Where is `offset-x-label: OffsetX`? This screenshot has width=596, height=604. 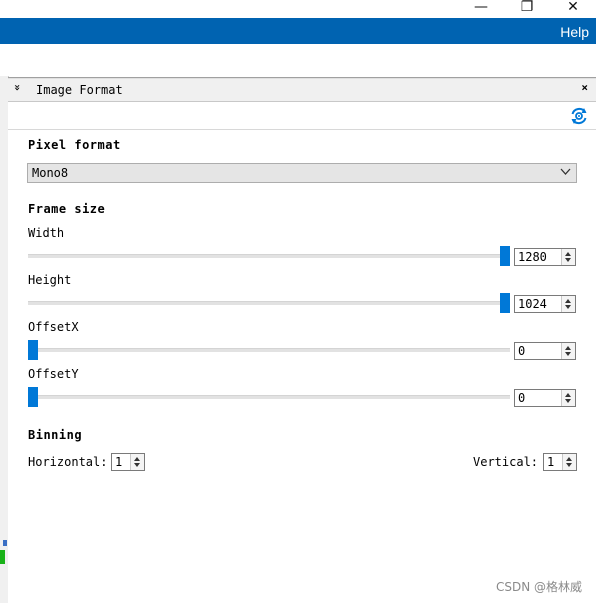 offset-x-label: OffsetX is located at coordinates (53, 327).